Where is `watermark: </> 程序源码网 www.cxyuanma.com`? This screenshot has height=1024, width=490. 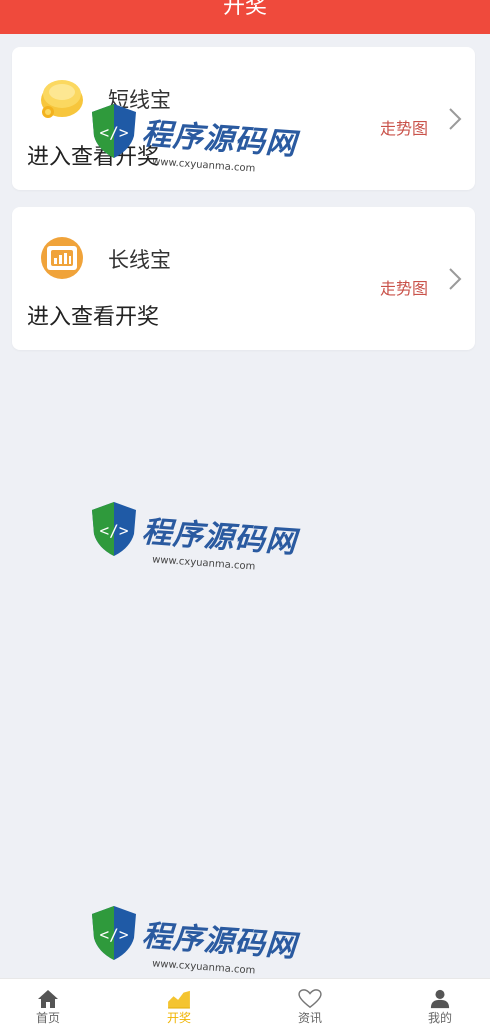 watermark: </> 程序源码网 www.cxyuanma.com is located at coordinates (196, 541).